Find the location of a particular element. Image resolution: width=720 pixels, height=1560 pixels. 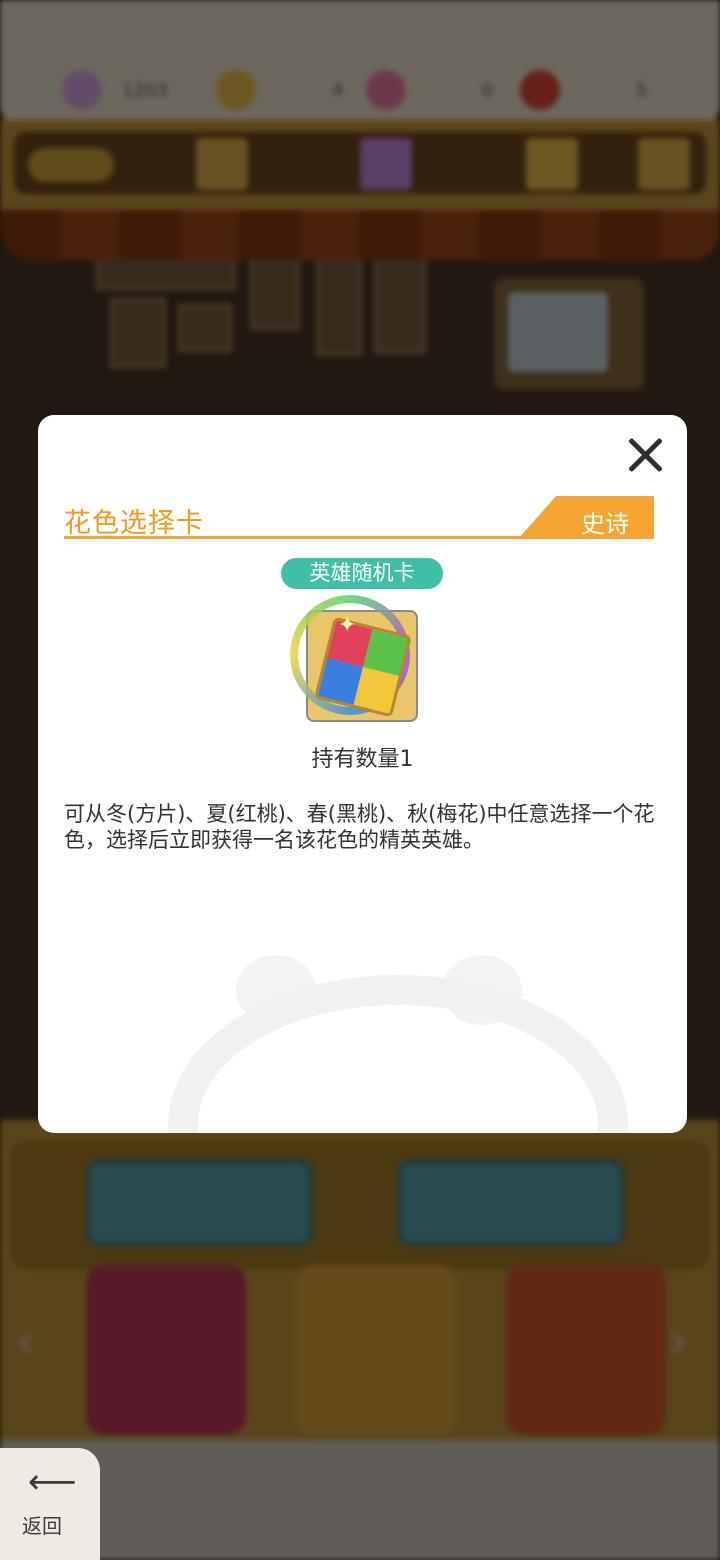

back-label: 返回 is located at coordinates (42, 1526).